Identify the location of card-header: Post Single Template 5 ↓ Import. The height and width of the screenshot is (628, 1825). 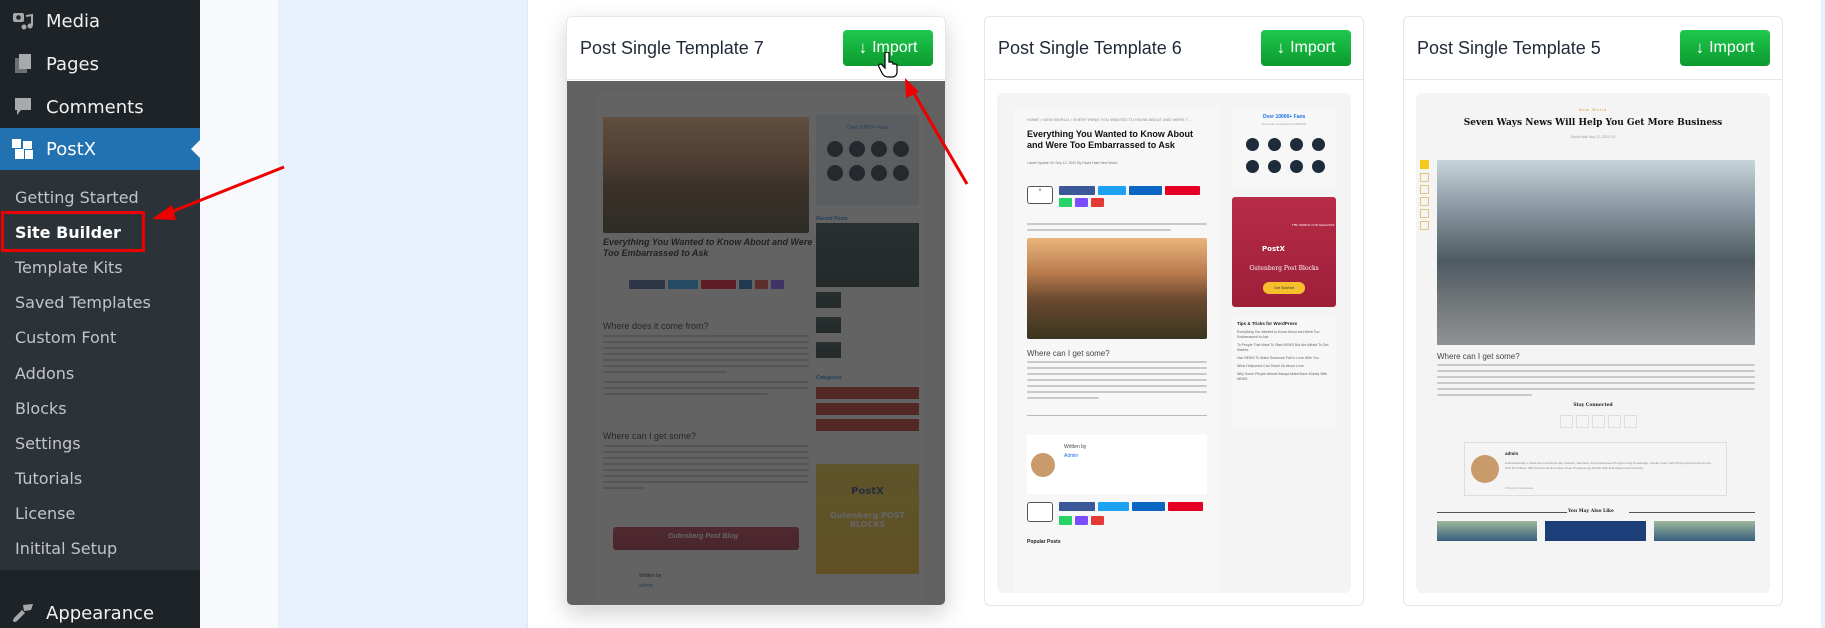
(1593, 48).